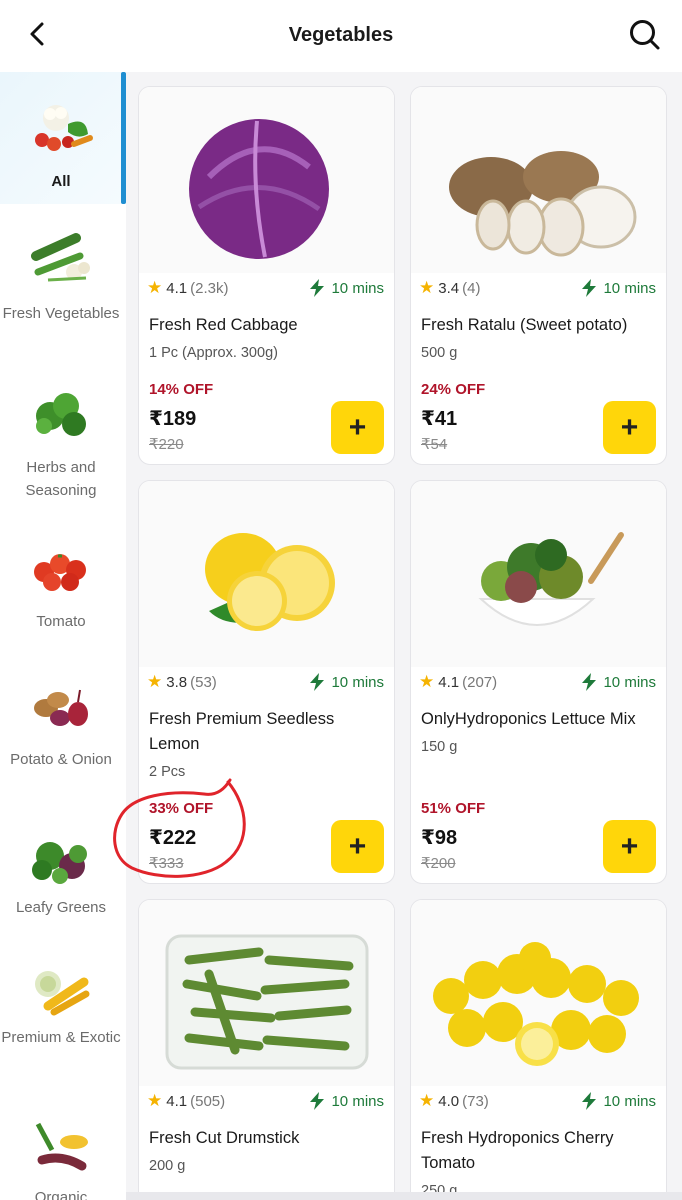 The height and width of the screenshot is (1200, 682). Describe the element at coordinates (61, 181) in the screenshot. I see `sidebar-item-label: All` at that location.